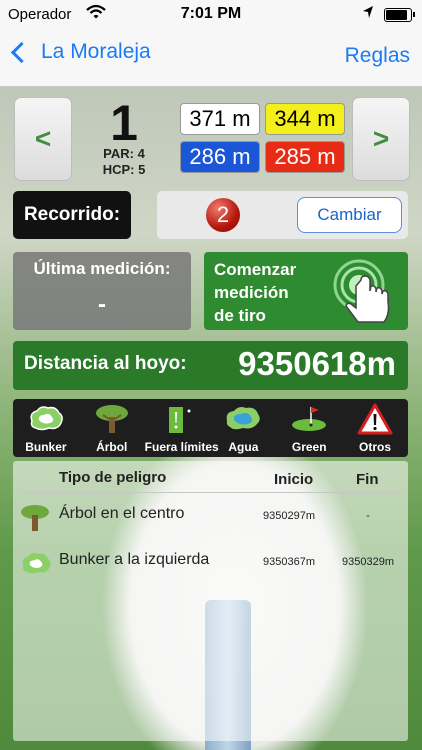 This screenshot has height=750, width=422. What do you see at coordinates (102, 268) in the screenshot?
I see `last-measurement-label: Última medición:` at bounding box center [102, 268].